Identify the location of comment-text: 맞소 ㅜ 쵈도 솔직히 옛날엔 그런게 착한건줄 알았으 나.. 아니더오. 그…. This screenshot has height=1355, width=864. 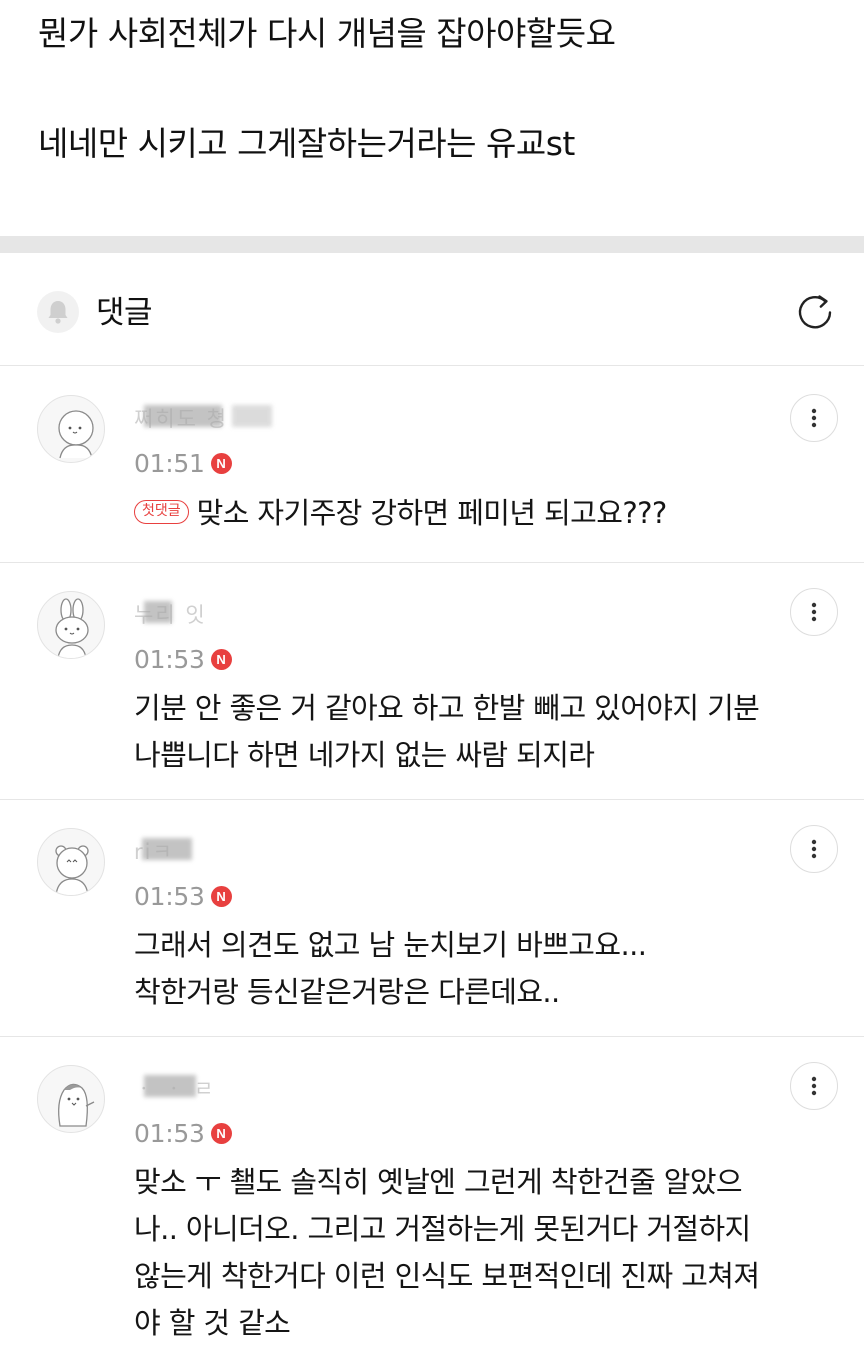
(447, 1253).